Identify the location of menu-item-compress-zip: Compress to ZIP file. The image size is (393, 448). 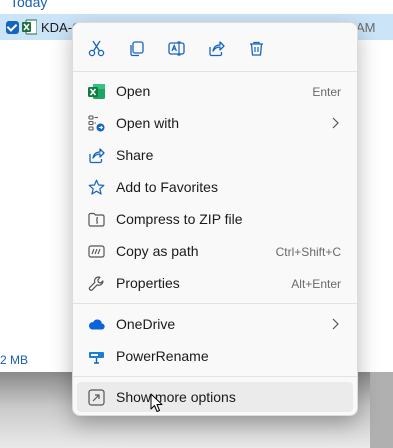
(215, 219).